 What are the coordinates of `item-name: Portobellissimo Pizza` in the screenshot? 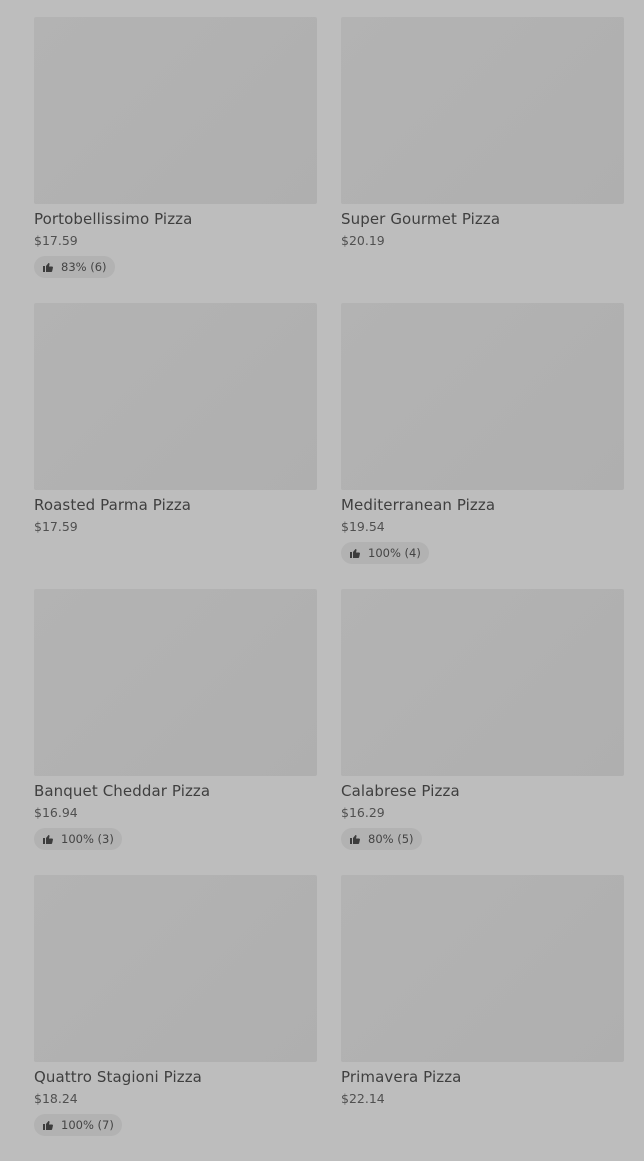 It's located at (113, 219).